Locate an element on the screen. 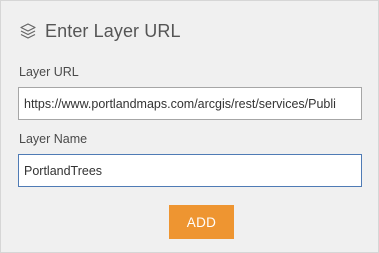 This screenshot has height=253, width=379. add-button: ADD is located at coordinates (201, 222).